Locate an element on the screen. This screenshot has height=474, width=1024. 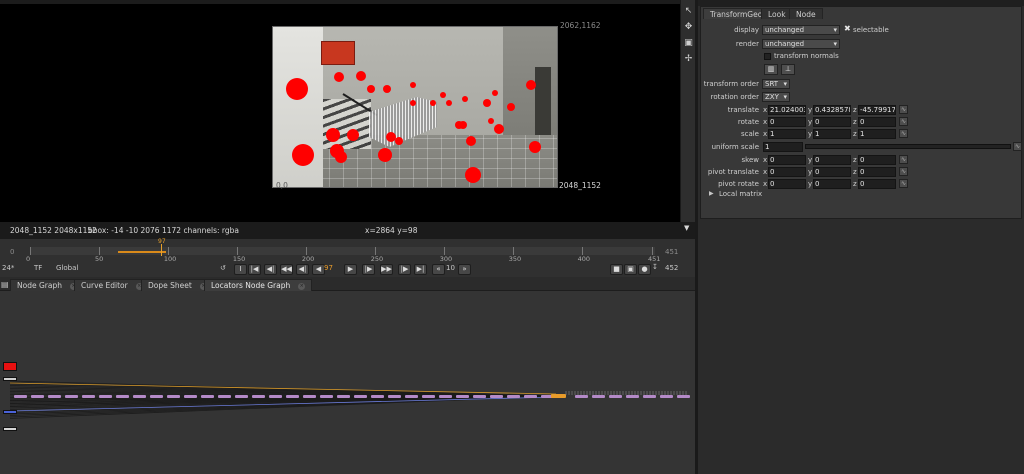
tab-look: Look is located at coordinates (777, 13).